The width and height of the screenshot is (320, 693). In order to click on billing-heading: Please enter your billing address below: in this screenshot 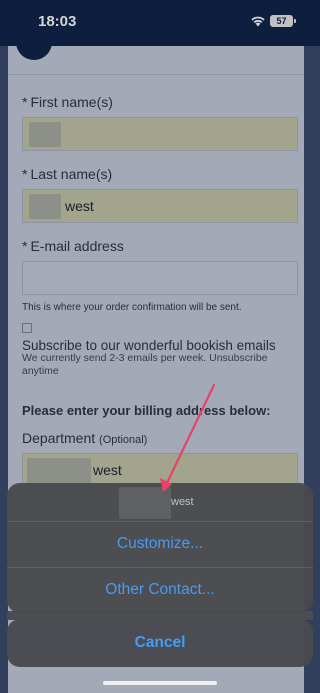, I will do `click(146, 410)`.